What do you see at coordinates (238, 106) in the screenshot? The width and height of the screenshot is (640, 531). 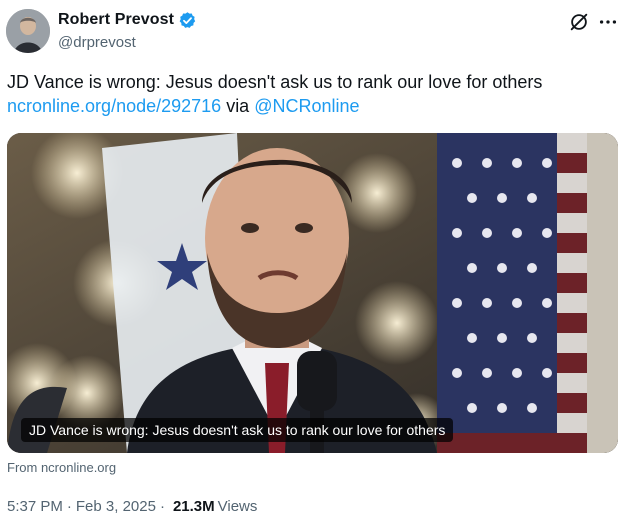 I see `via-text: via` at bounding box center [238, 106].